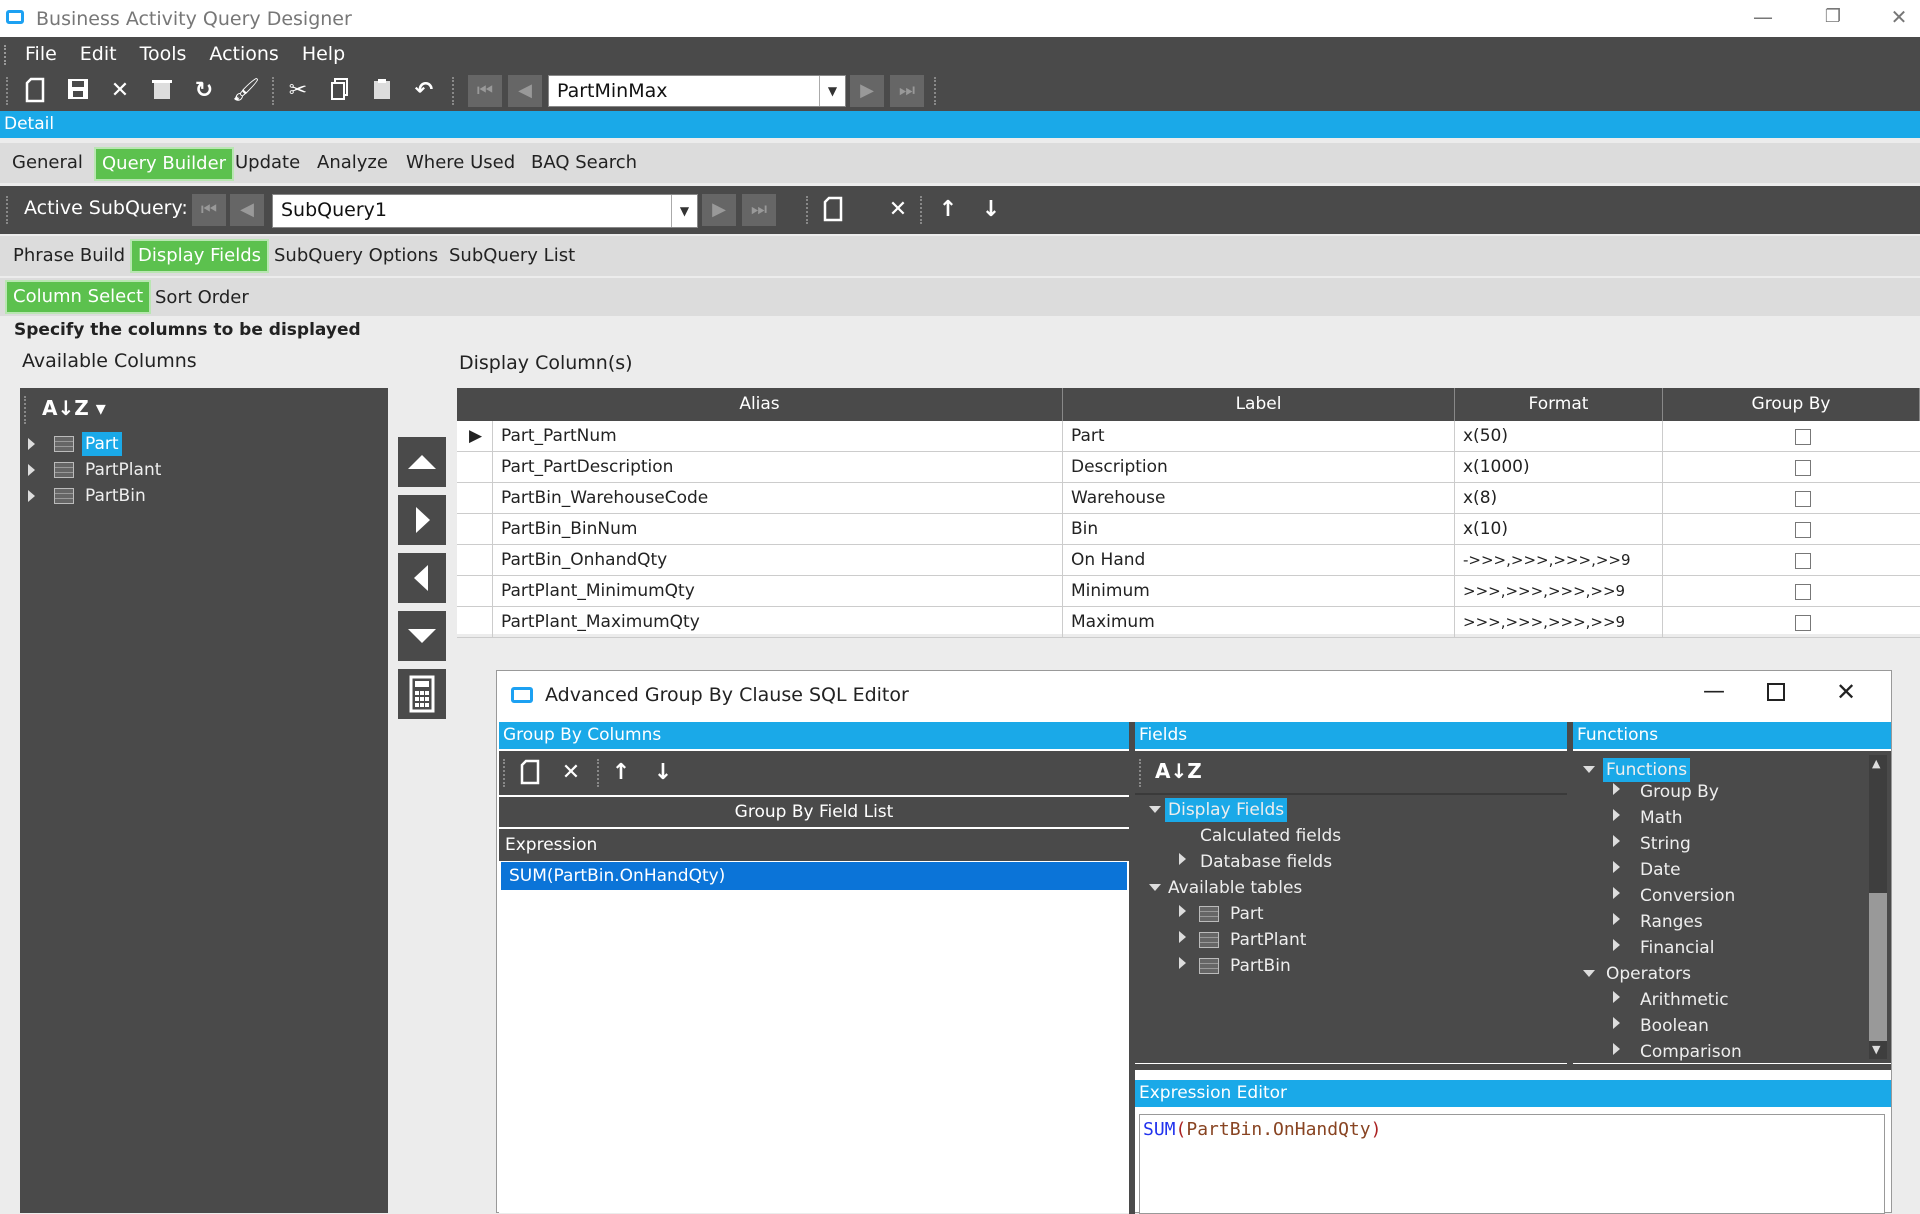 The width and height of the screenshot is (1920, 1214). I want to click on tab-where-used: Where Used, so click(460, 163).